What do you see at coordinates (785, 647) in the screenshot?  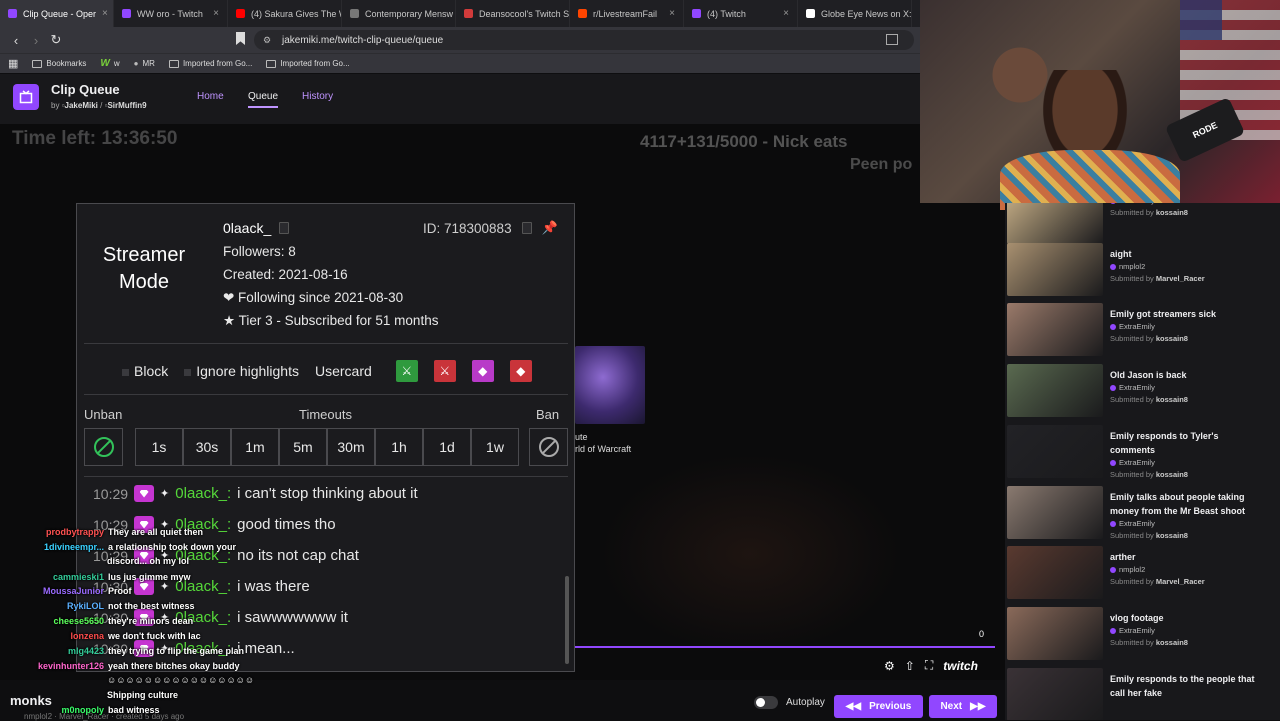 I see `video-progress-bar` at bounding box center [785, 647].